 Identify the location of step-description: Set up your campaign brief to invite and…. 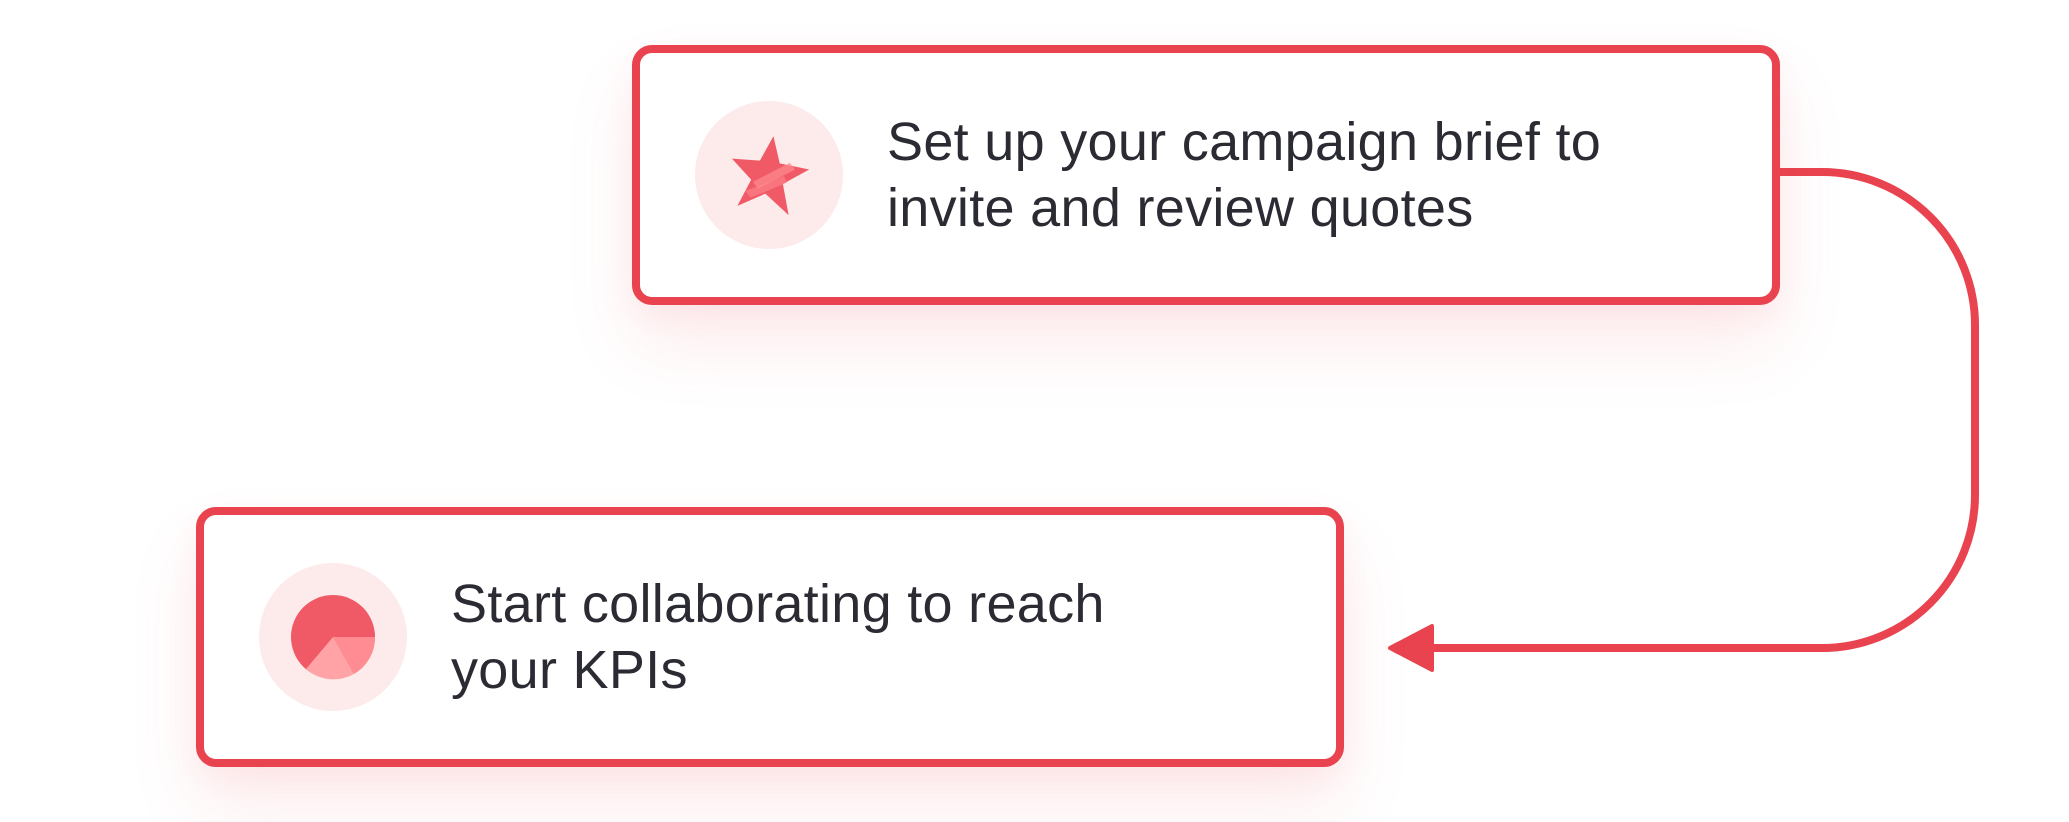
(1244, 175).